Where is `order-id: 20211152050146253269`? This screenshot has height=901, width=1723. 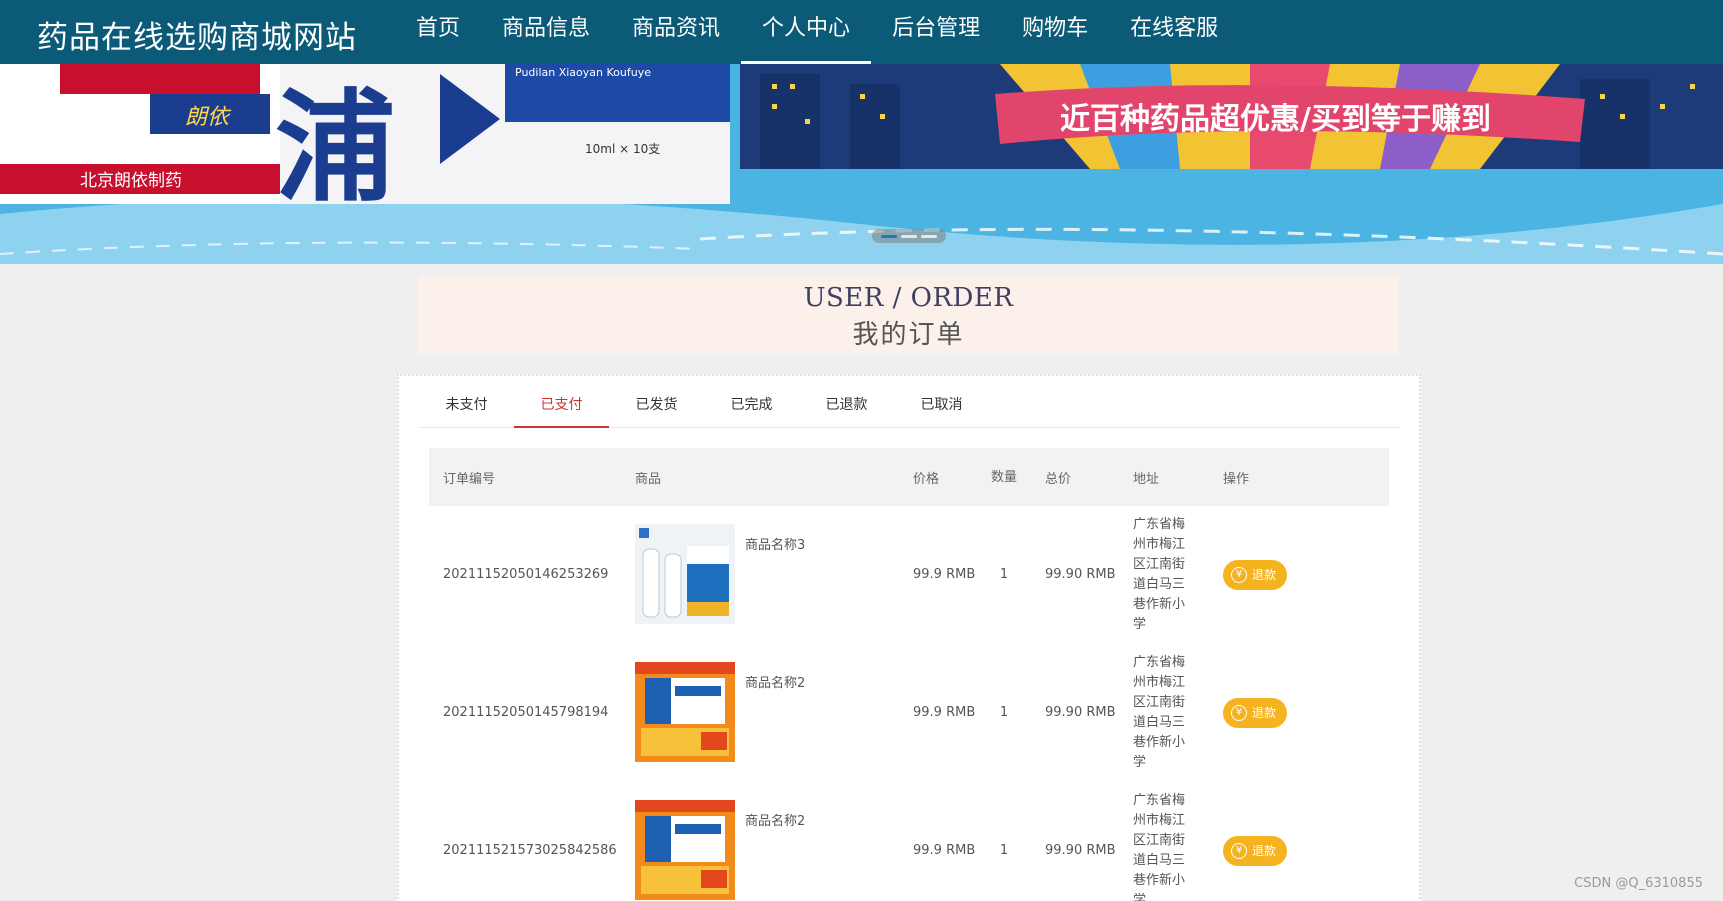
order-id: 20211152050146253269 is located at coordinates (526, 574).